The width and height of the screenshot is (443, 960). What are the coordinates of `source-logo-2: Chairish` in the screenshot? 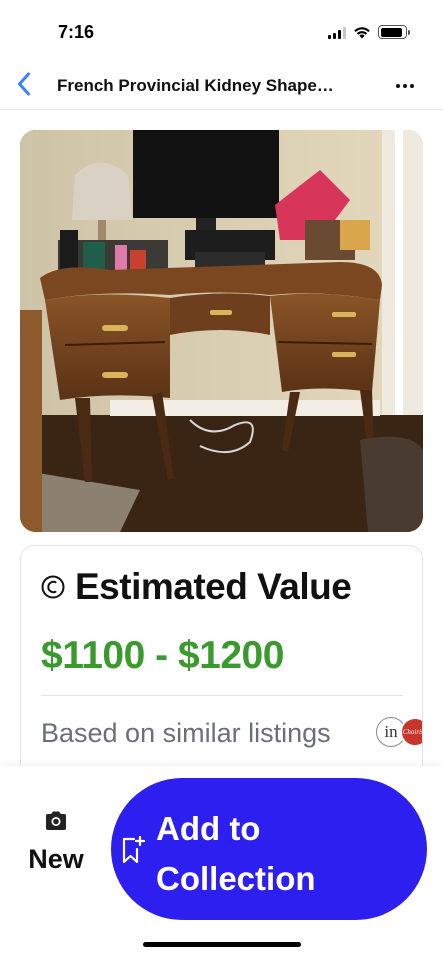 It's located at (411, 732).